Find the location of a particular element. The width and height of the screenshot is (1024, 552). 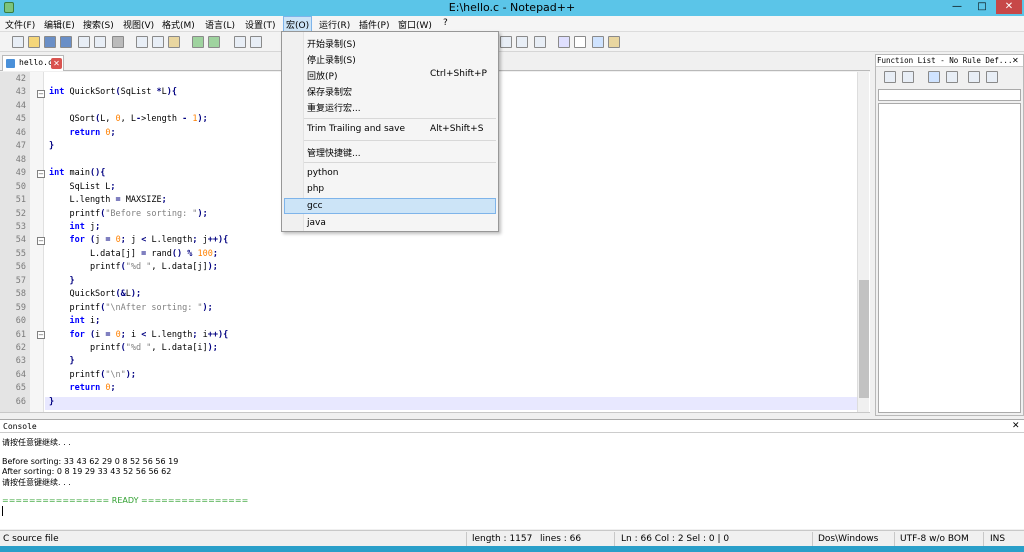

hierarchy-icon is located at coordinates (992, 77).